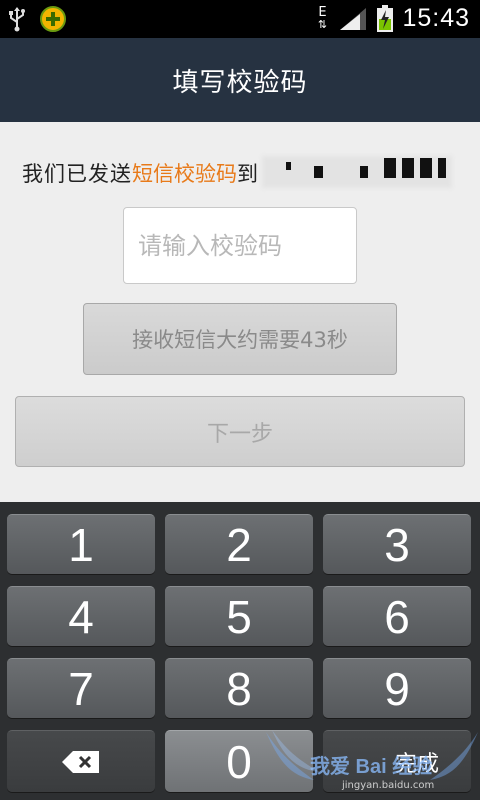 The image size is (480, 800). Describe the element at coordinates (357, 172) in the screenshot. I see `masked-phone-number` at that location.